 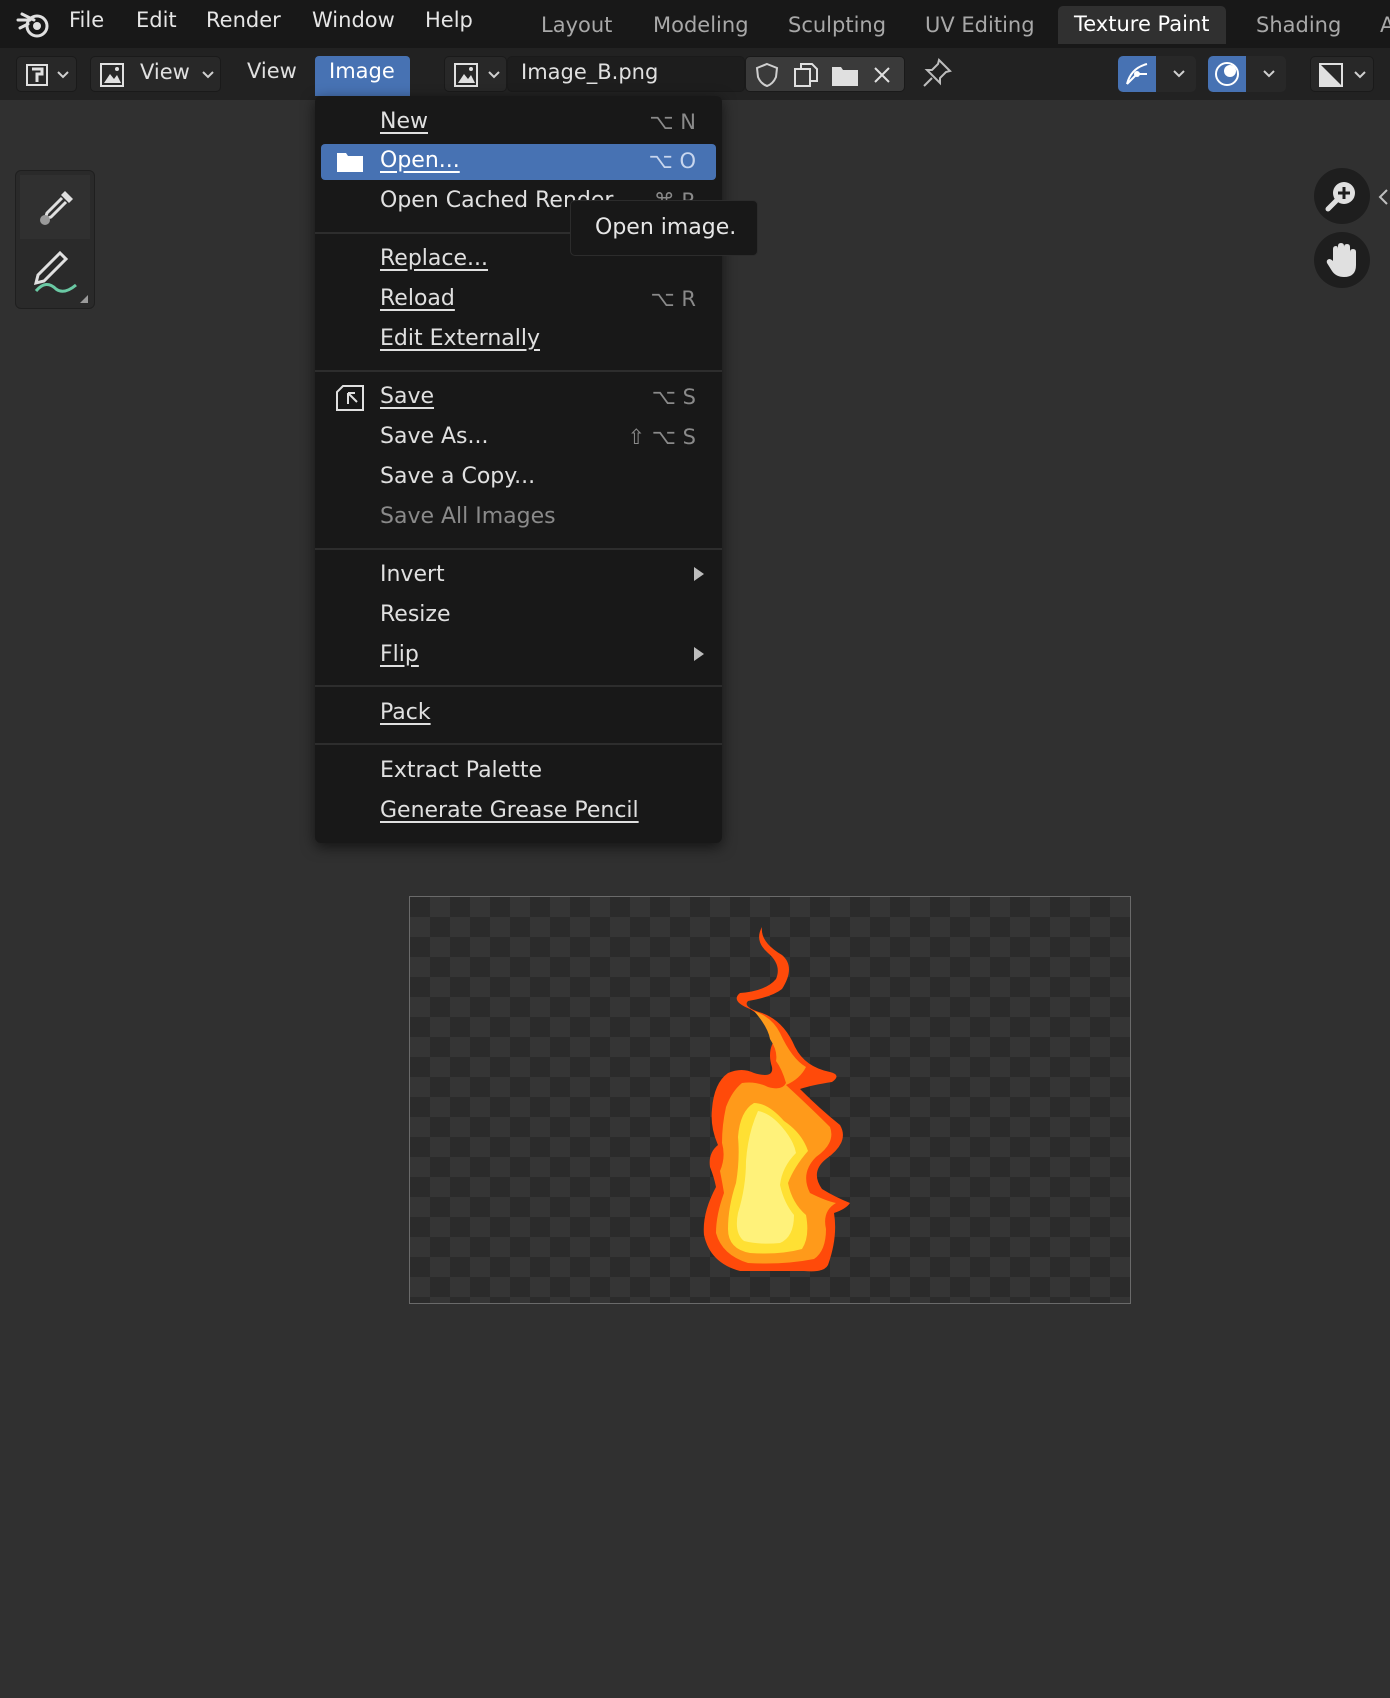 I want to click on menu-item-new: New ⌥ N, so click(x=518, y=123).